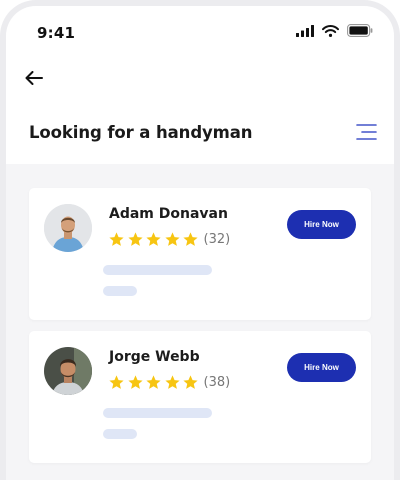 The height and width of the screenshot is (480, 400). I want to click on review-count: (38), so click(217, 382).